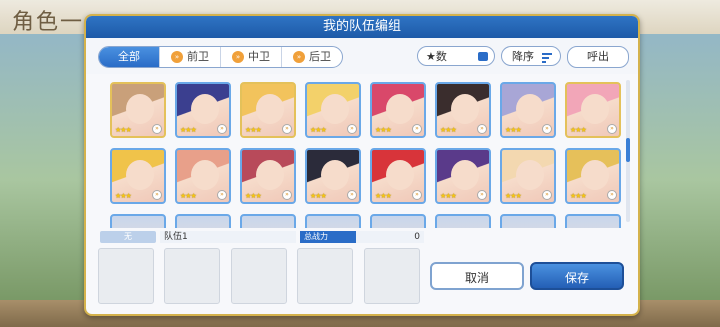 The width and height of the screenshot is (720, 327). I want to click on sort-by-stars-label: ★数, so click(436, 56).